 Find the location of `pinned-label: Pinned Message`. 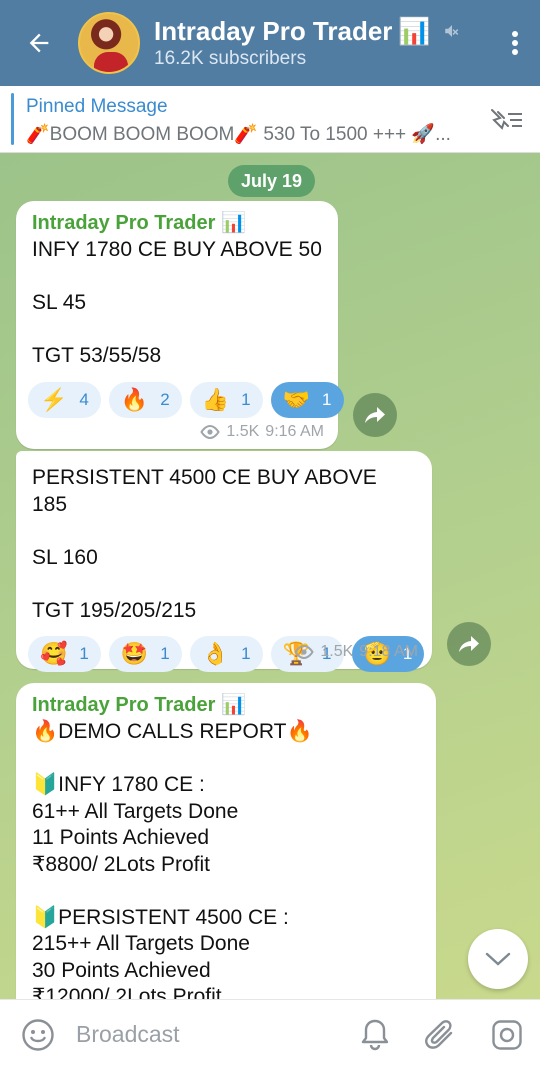

pinned-label: Pinned Message is located at coordinates (97, 106).